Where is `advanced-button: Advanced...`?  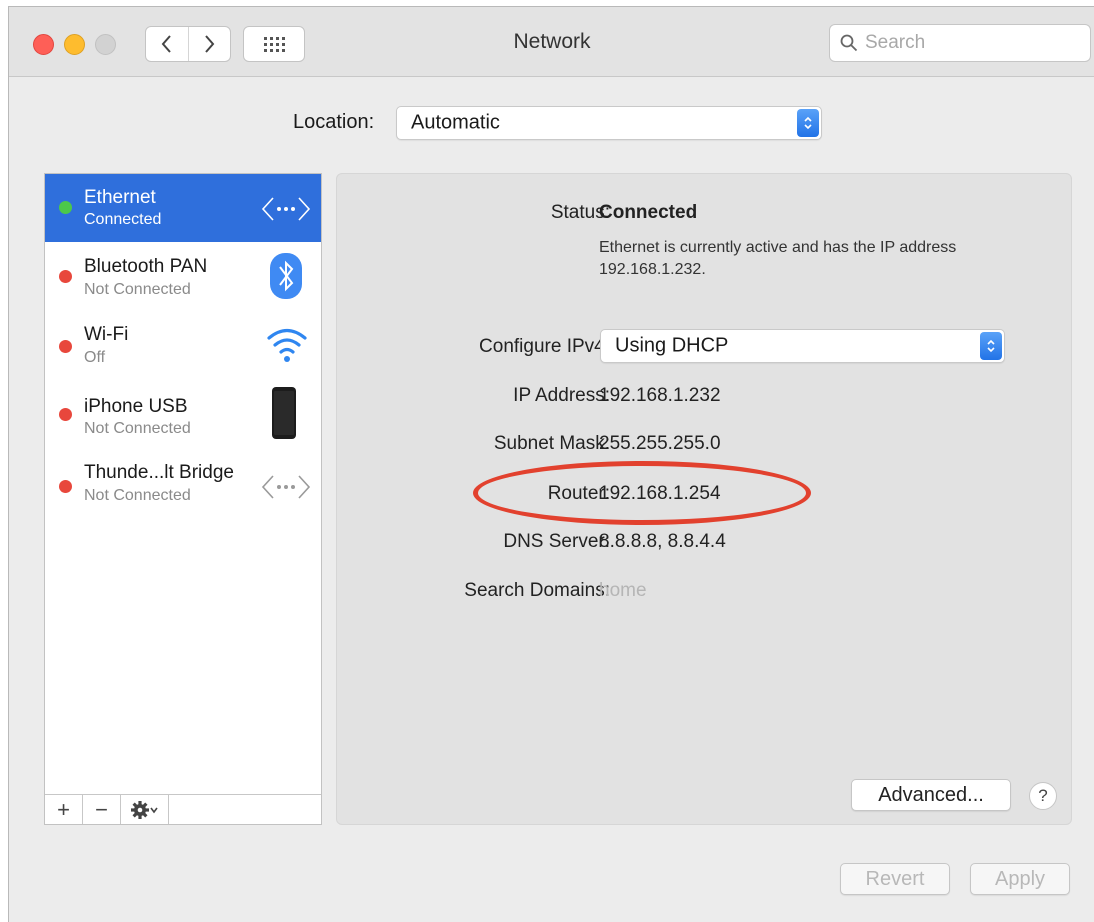
advanced-button: Advanced... is located at coordinates (931, 795).